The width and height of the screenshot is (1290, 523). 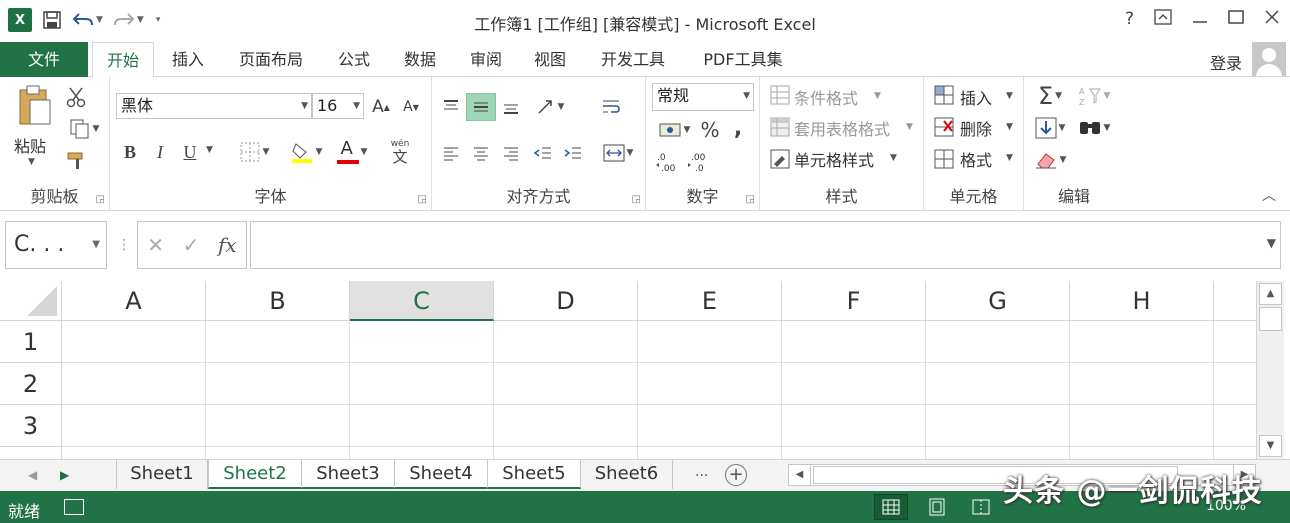 I want to click on insert-cells-icon, so click(x=944, y=95).